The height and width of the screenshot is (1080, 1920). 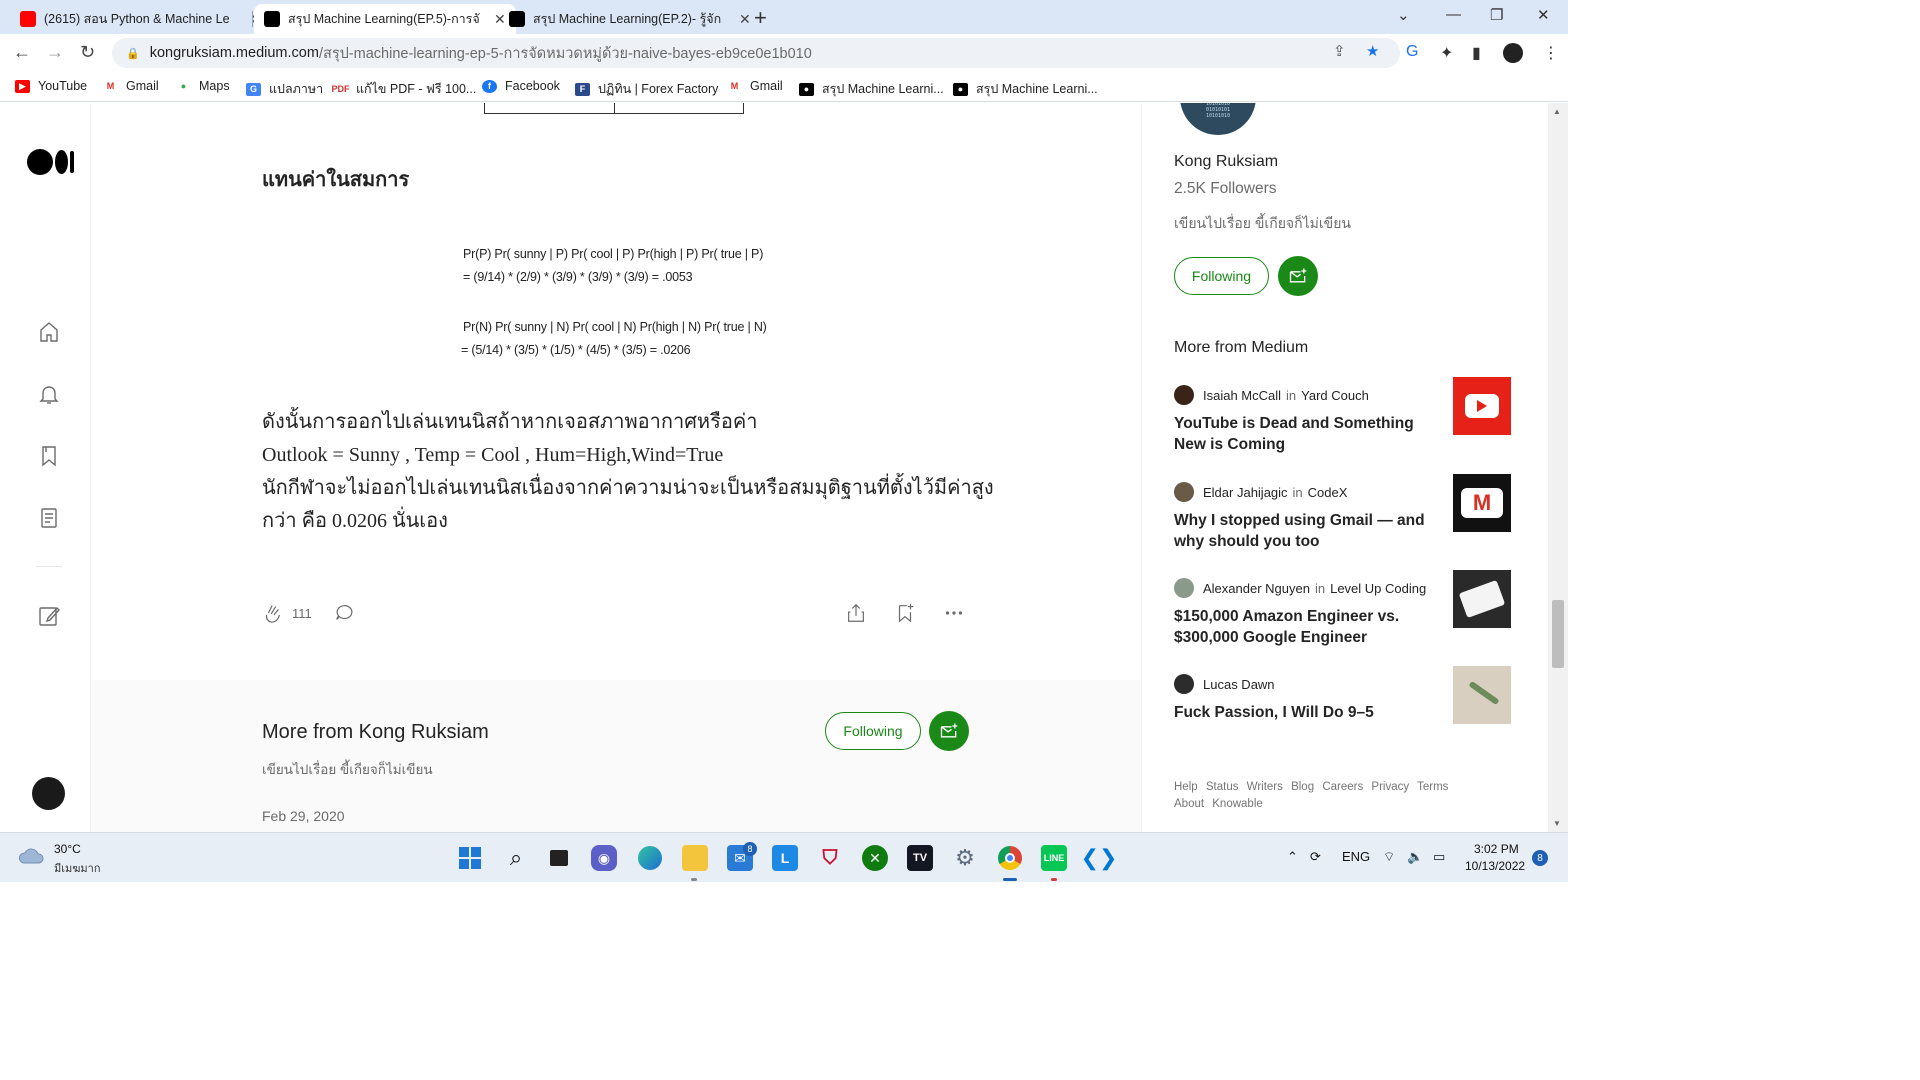 What do you see at coordinates (521, 86) in the screenshot?
I see `bookmark-facebook: f Facebook` at bounding box center [521, 86].